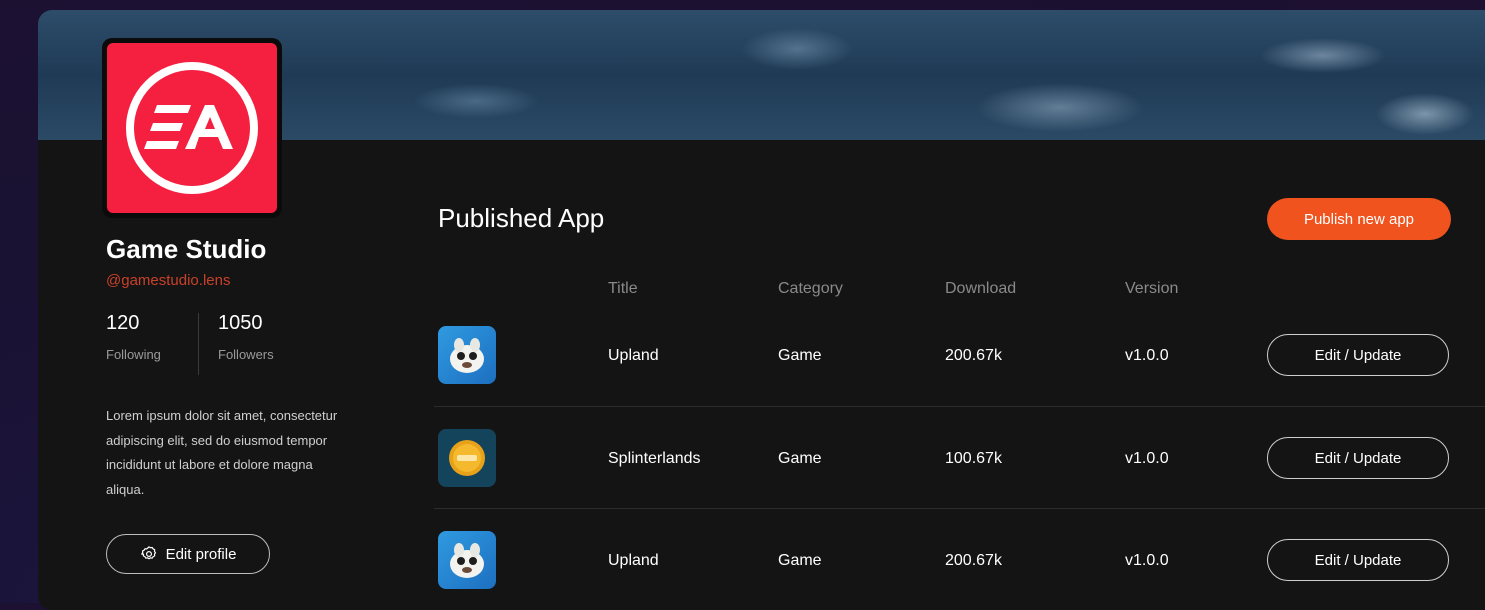 This screenshot has width=1485, height=610. I want to click on splinterlands-app-icon, so click(467, 458).